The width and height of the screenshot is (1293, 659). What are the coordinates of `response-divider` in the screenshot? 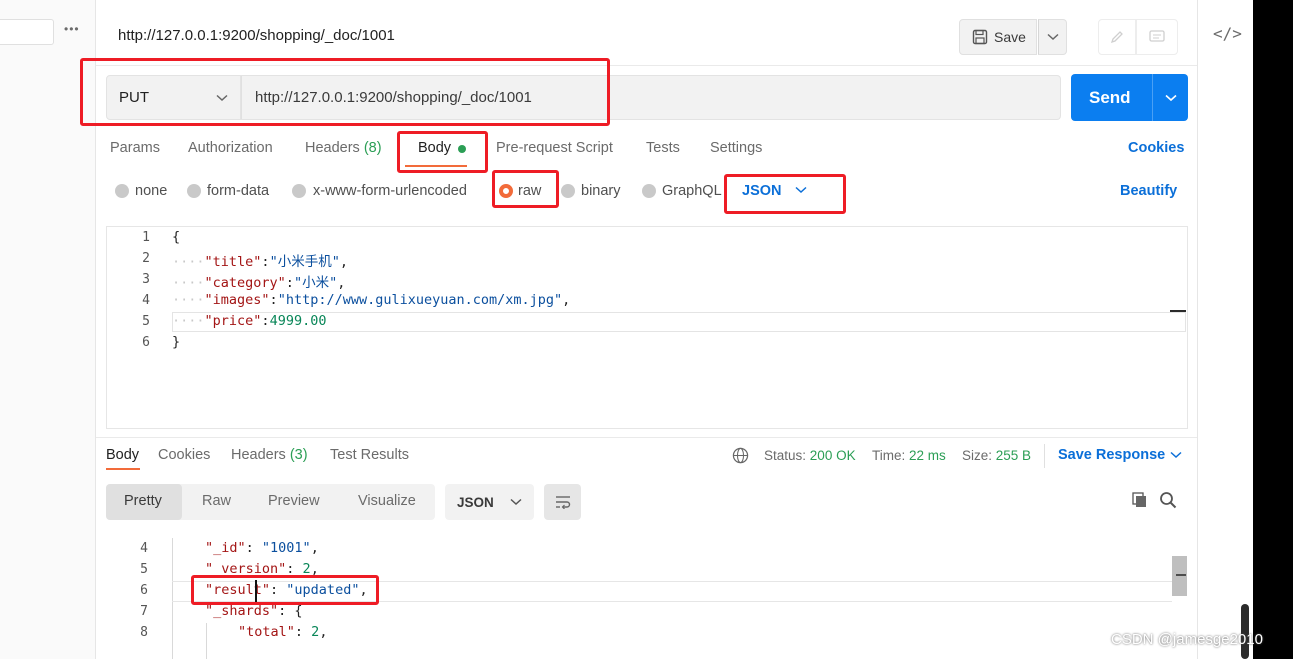 It's located at (646, 437).